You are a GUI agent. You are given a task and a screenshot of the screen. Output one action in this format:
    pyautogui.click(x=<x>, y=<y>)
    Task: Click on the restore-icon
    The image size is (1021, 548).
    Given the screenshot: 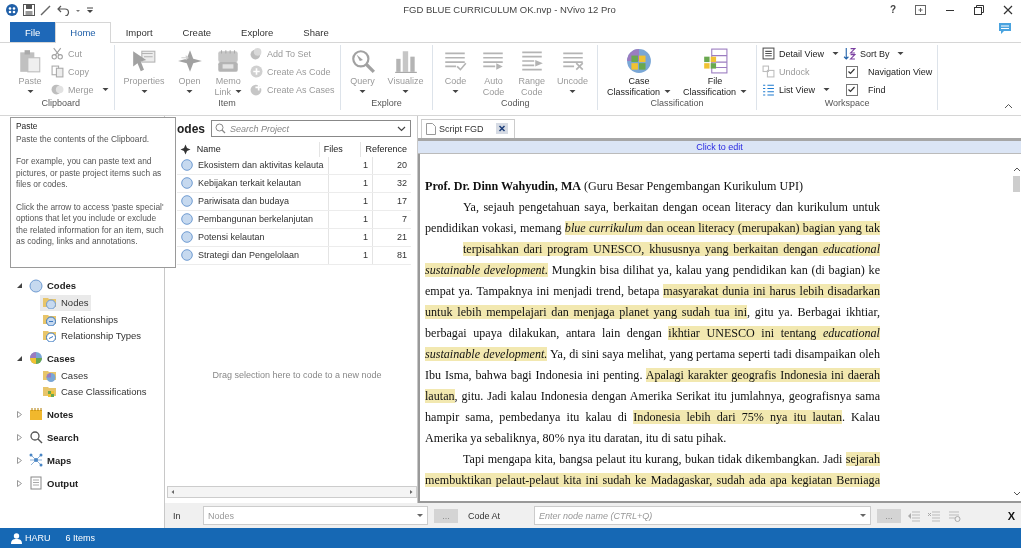 What is the action you would take?
    pyautogui.click(x=979, y=9)
    